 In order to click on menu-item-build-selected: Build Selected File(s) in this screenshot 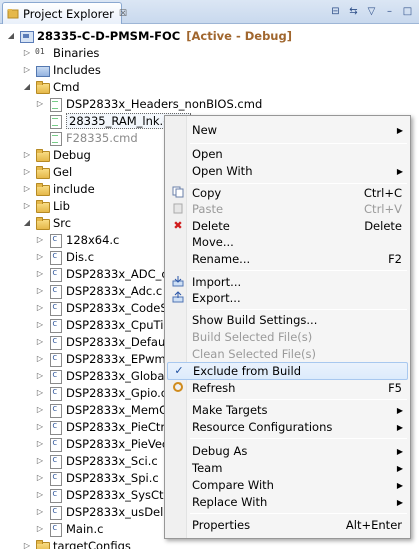, I will do `click(287, 337)`.